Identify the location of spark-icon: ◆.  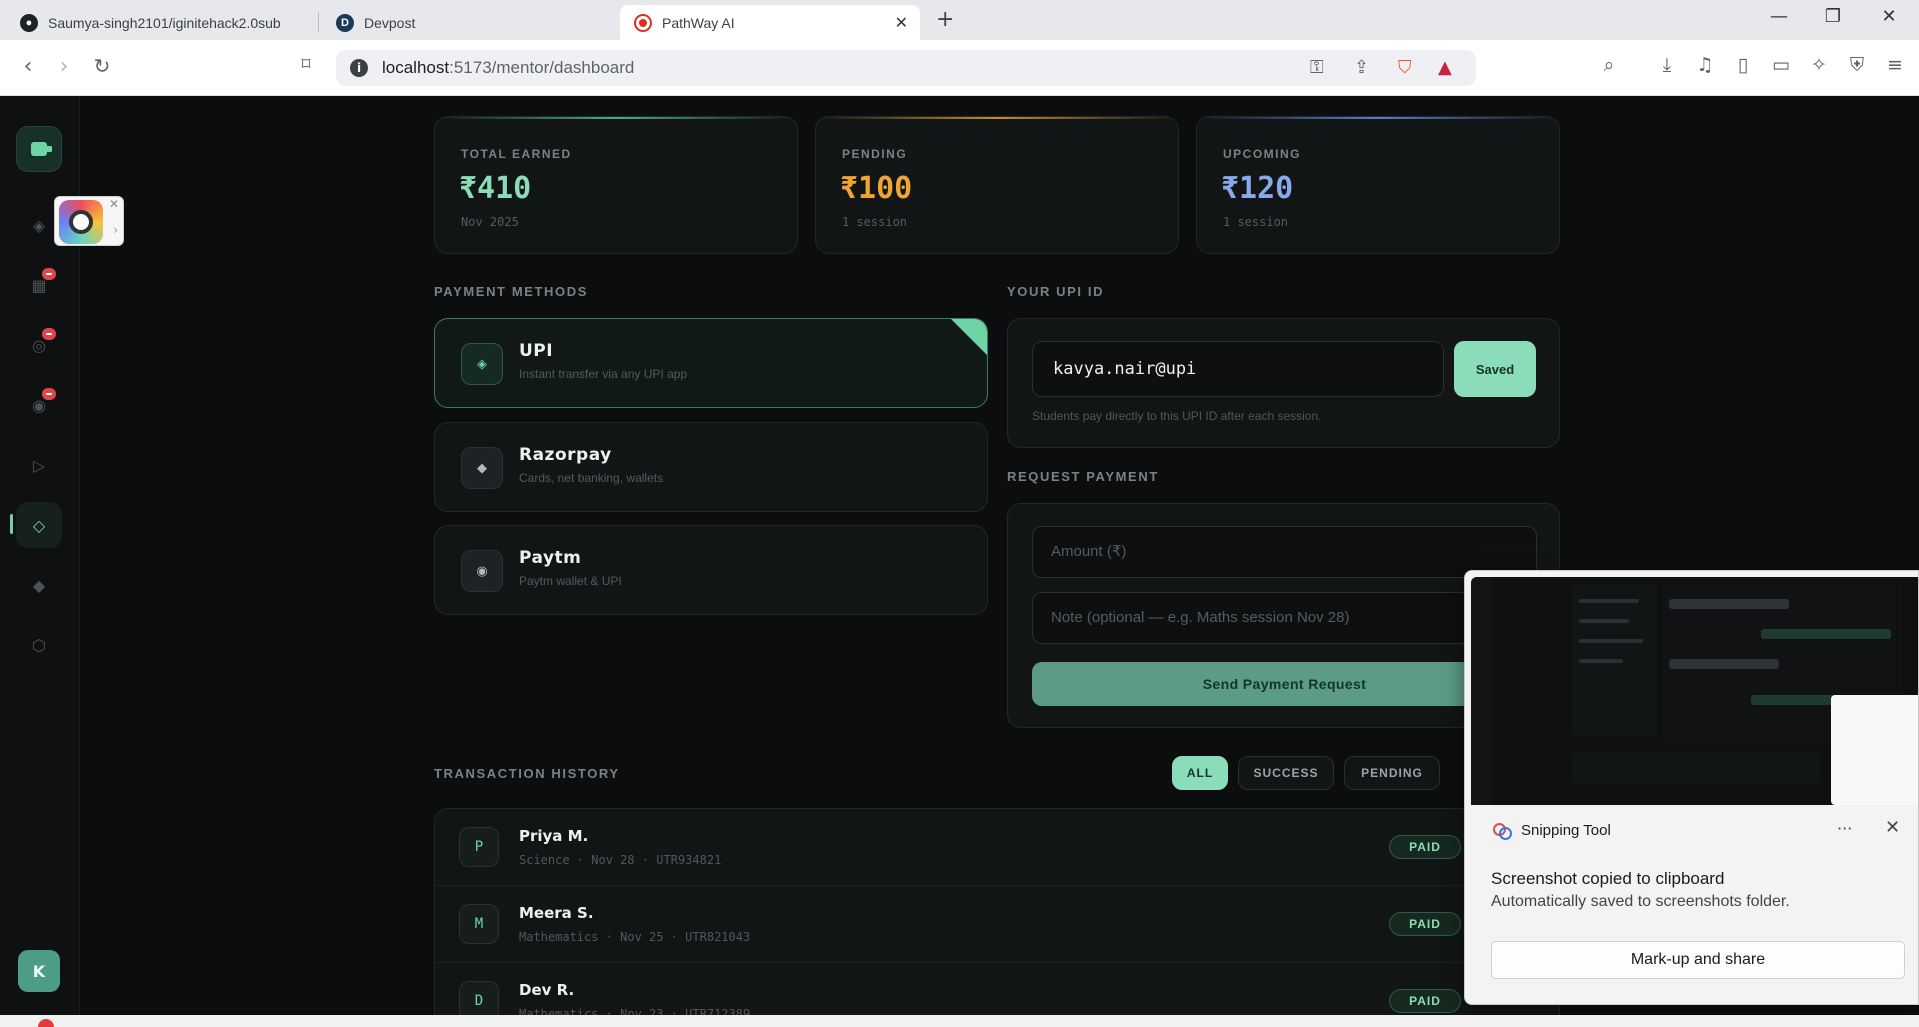
(39, 585).